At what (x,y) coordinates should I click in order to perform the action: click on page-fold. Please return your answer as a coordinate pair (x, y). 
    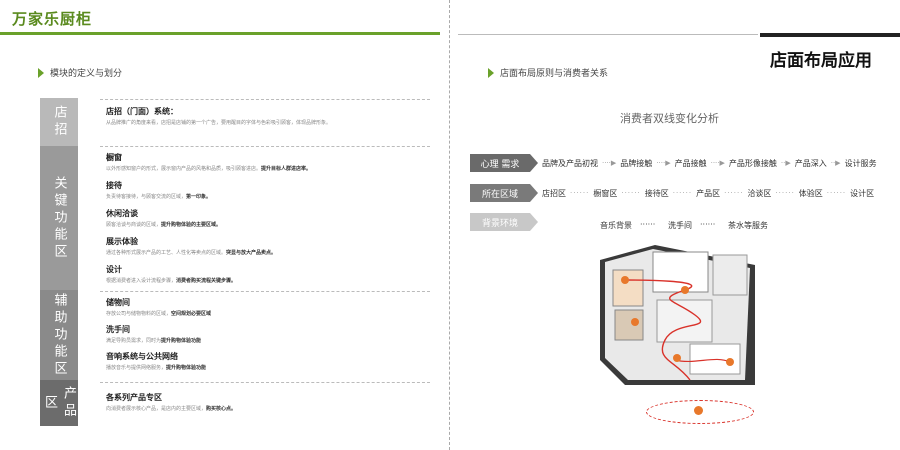
    Looking at the image, I should click on (449, 225).